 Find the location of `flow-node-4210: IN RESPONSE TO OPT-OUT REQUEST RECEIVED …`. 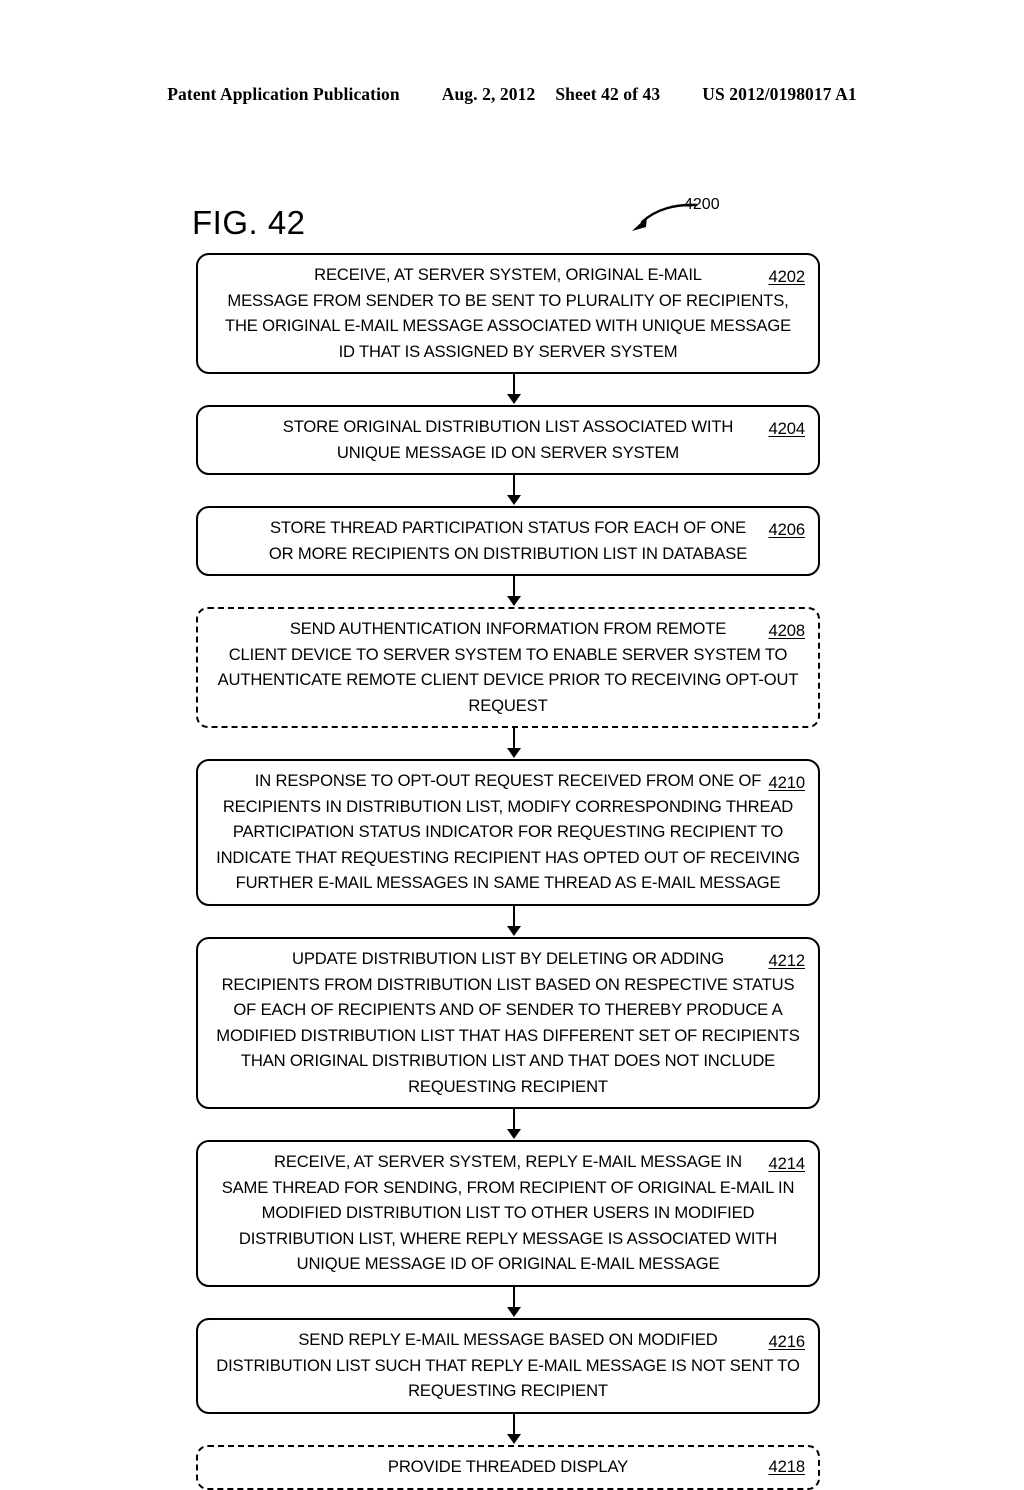

flow-node-4210: IN RESPONSE TO OPT-OUT REQUEST RECEIVED … is located at coordinates (508, 832).